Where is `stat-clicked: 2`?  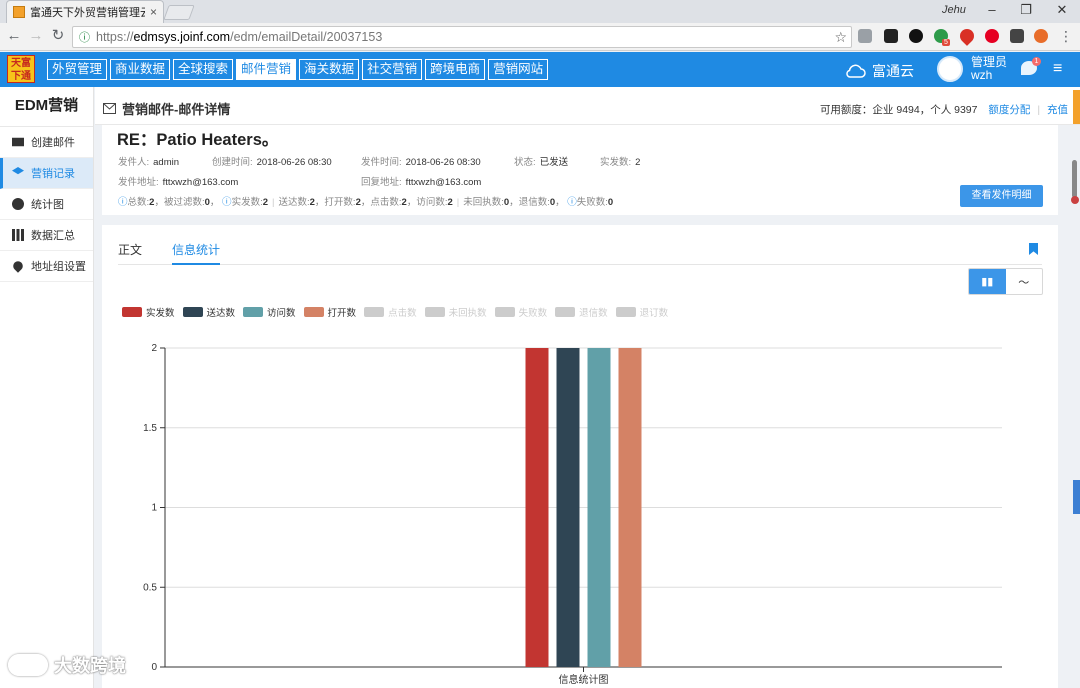 stat-clicked: 2 is located at coordinates (404, 202).